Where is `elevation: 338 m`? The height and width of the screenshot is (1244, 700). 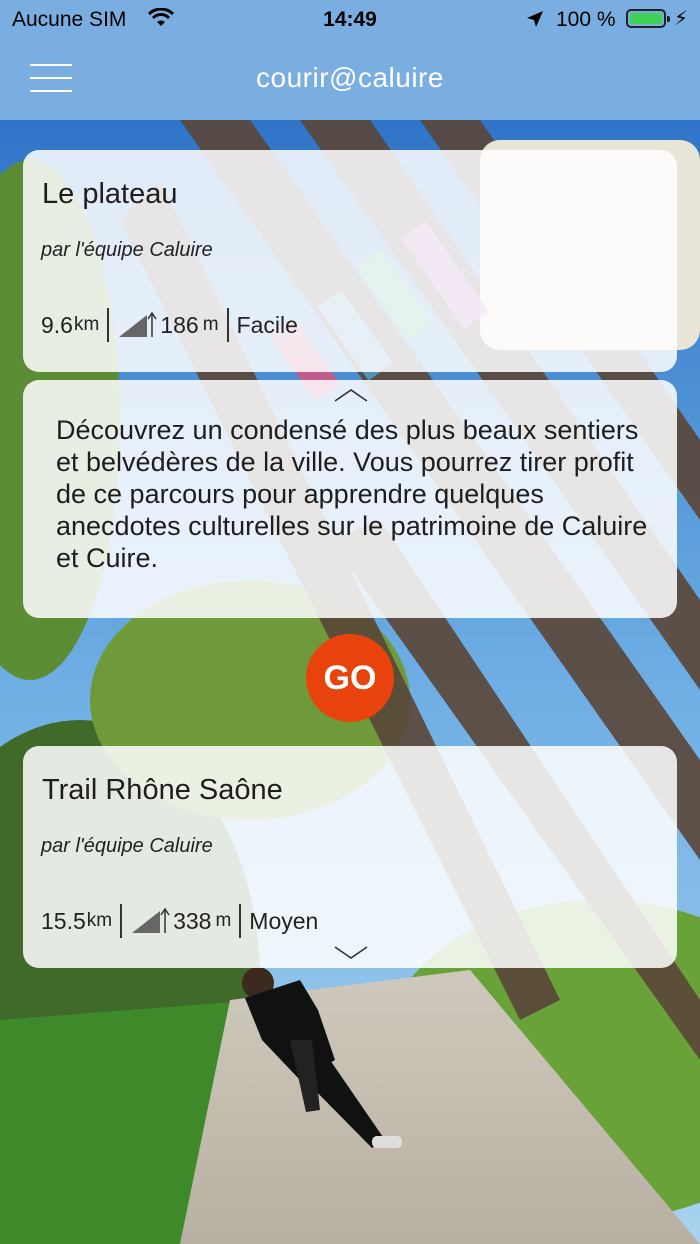
elevation: 338 m is located at coordinates (180, 921).